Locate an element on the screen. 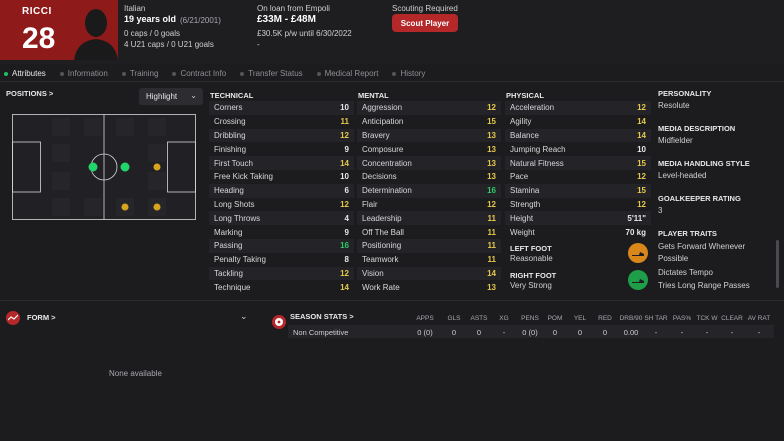 Image resolution: width=784 pixels, height=441 pixels. mental-attribute-row: Aggression 12 is located at coordinates (429, 108).